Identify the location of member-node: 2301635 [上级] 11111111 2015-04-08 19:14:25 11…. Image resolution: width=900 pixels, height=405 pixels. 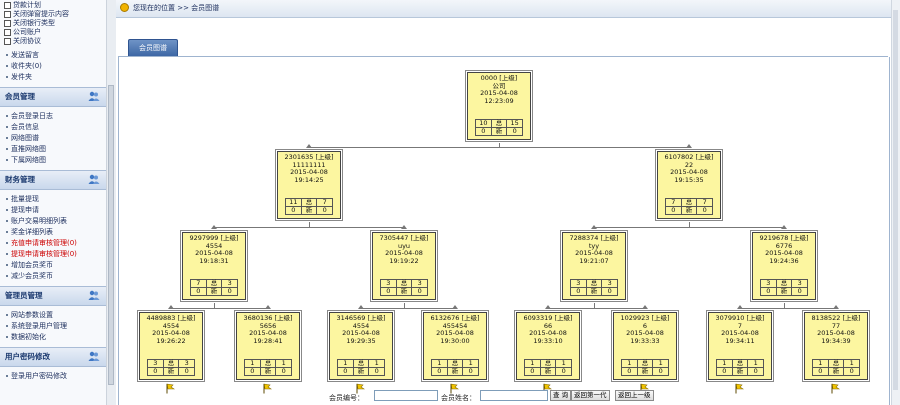
(309, 185).